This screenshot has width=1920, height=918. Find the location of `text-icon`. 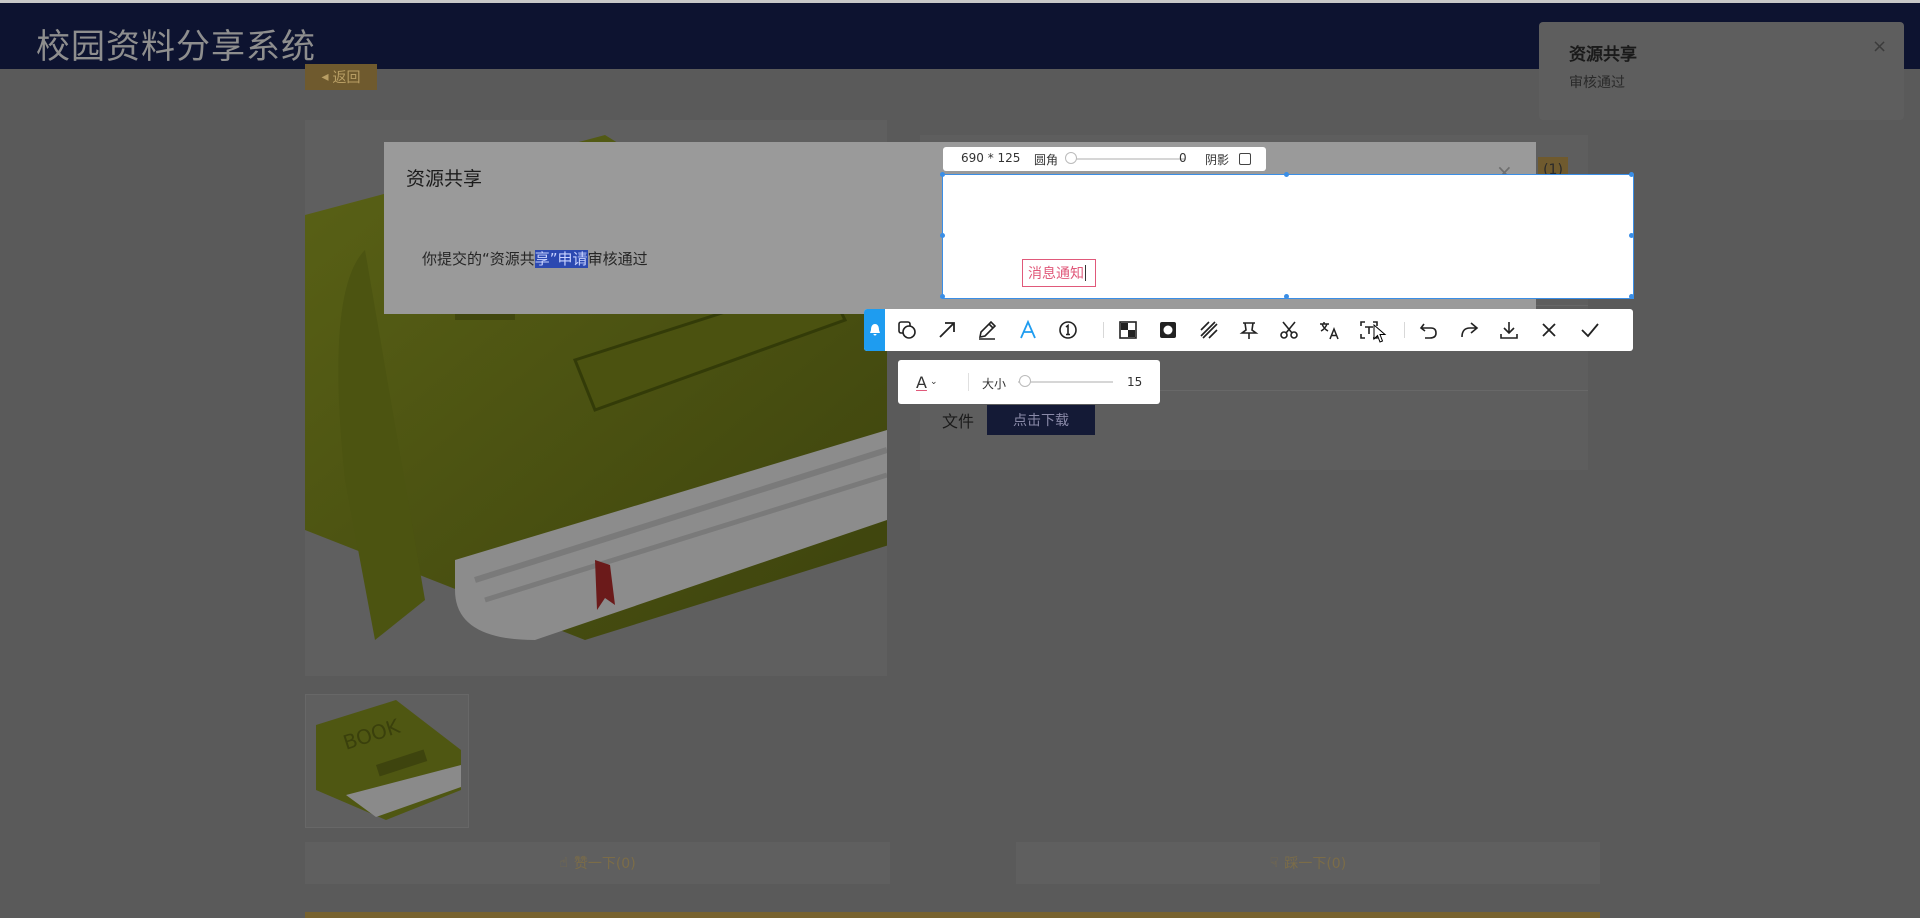

text-icon is located at coordinates (1028, 330).